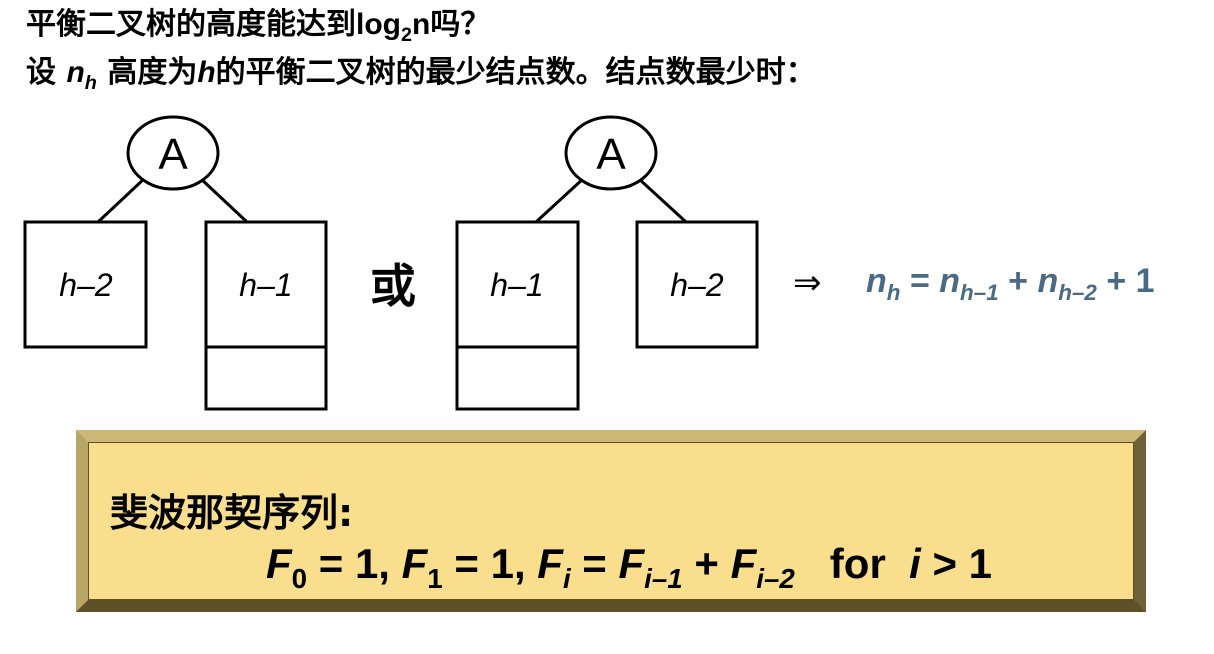 The image size is (1214, 654). What do you see at coordinates (175, 263) in the screenshot?
I see `left-tree: A h–2 h–1` at bounding box center [175, 263].